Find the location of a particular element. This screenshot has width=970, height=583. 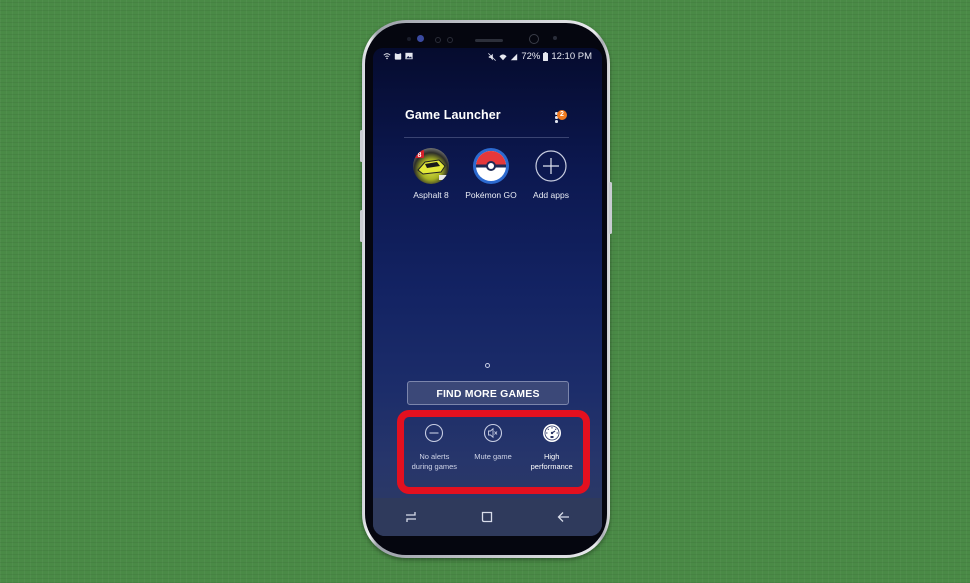

back-button is located at coordinates (564, 517).